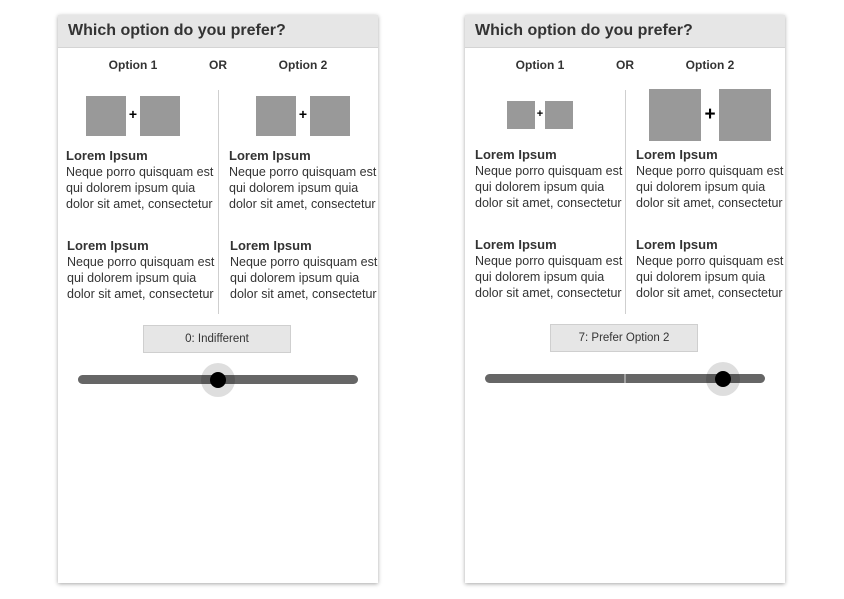 The height and width of the screenshot is (599, 844). What do you see at coordinates (625, 378) in the screenshot?
I see `slider-center-tick` at bounding box center [625, 378].